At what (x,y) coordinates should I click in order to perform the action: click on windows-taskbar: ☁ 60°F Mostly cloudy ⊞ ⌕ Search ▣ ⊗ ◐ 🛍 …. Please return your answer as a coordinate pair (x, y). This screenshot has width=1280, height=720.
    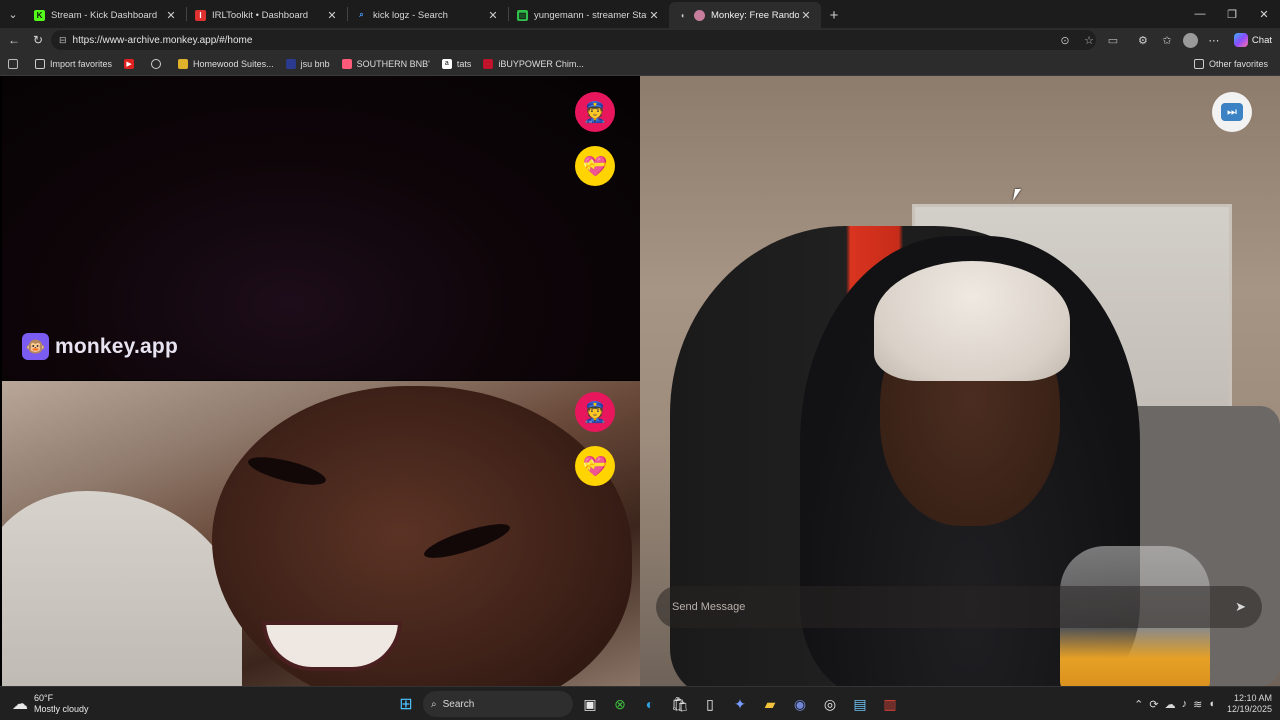
    Looking at the image, I should click on (640, 703).